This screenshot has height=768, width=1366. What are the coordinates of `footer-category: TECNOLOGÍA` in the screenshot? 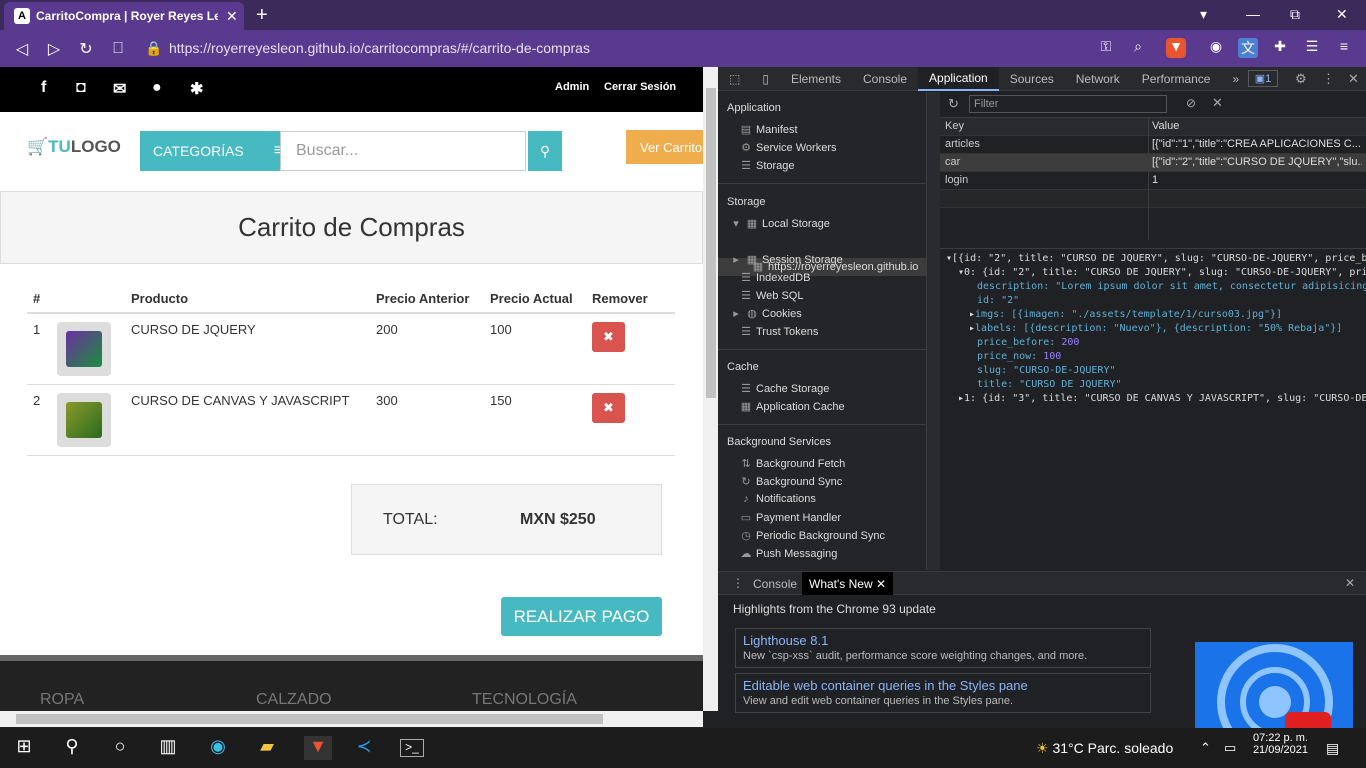 It's located at (524, 700).